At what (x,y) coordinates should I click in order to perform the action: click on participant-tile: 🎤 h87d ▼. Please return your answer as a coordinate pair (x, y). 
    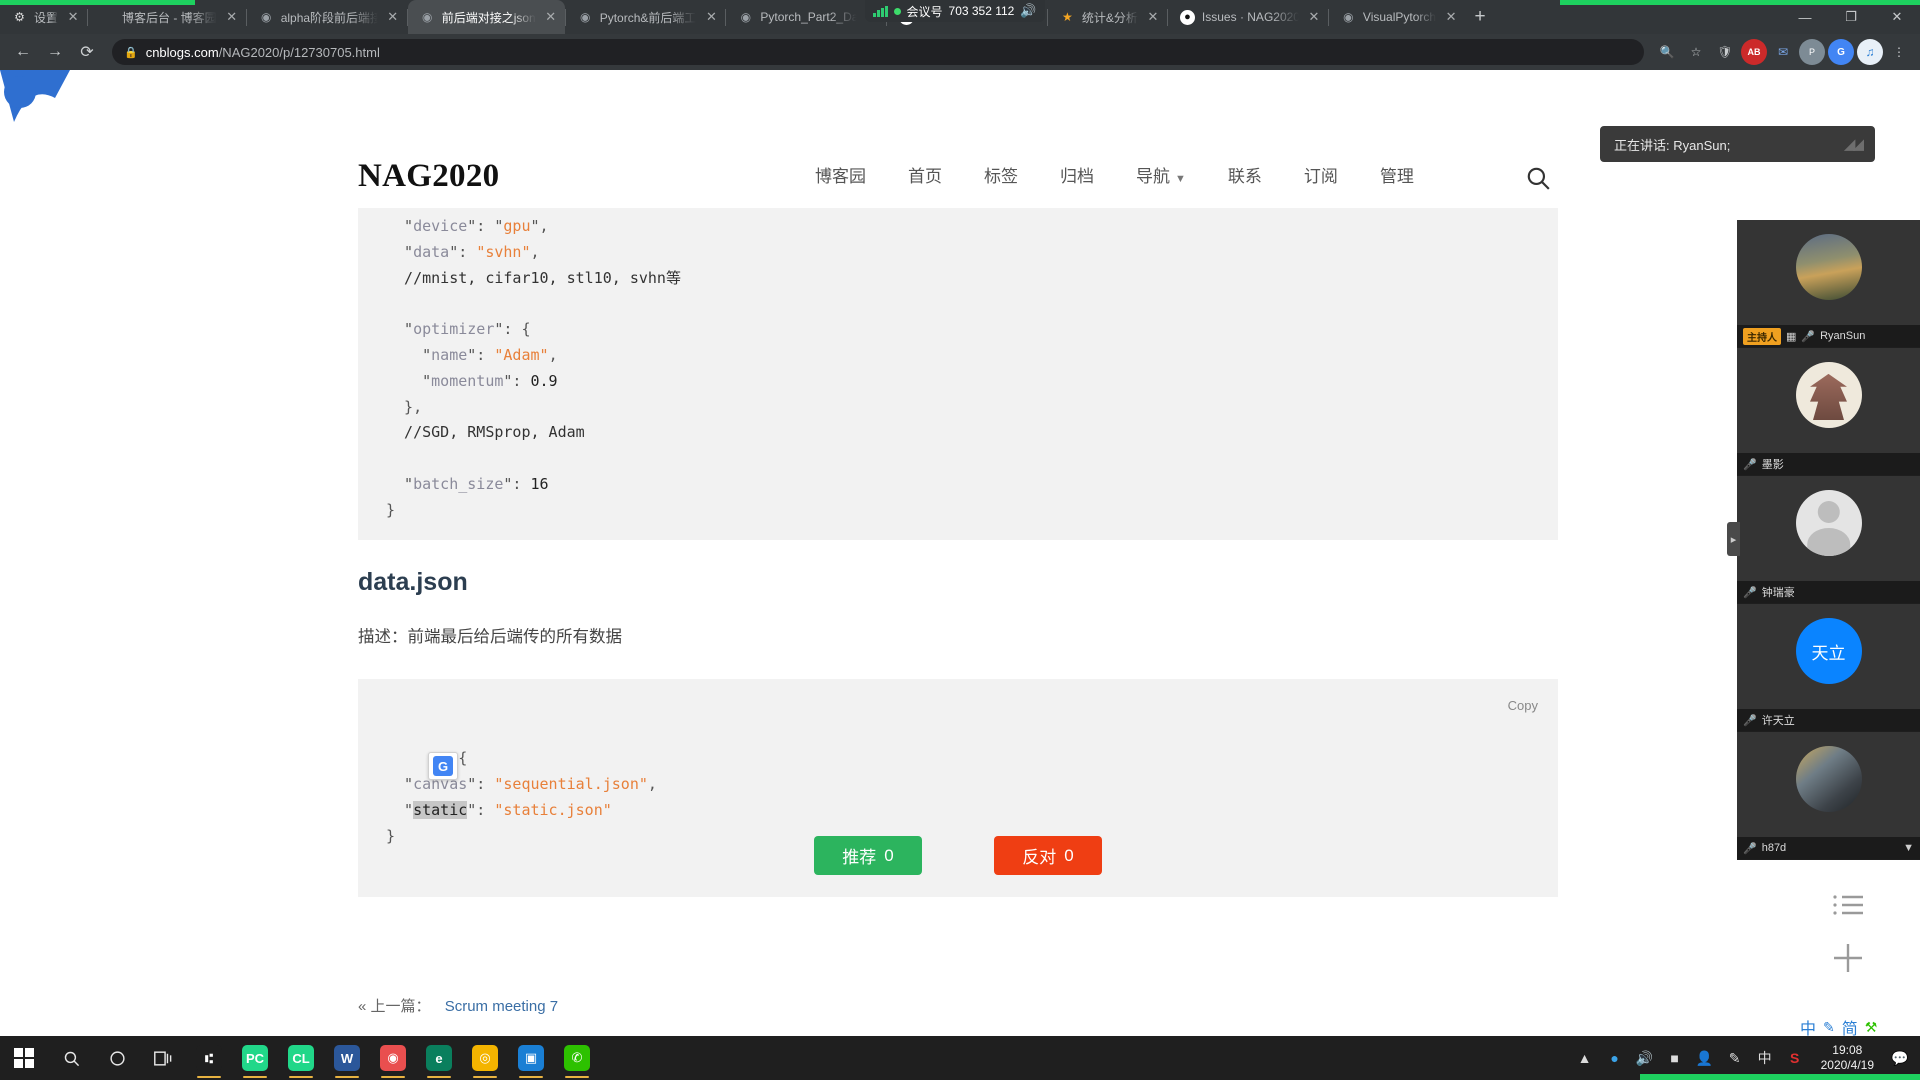
    Looking at the image, I should click on (1828, 796).